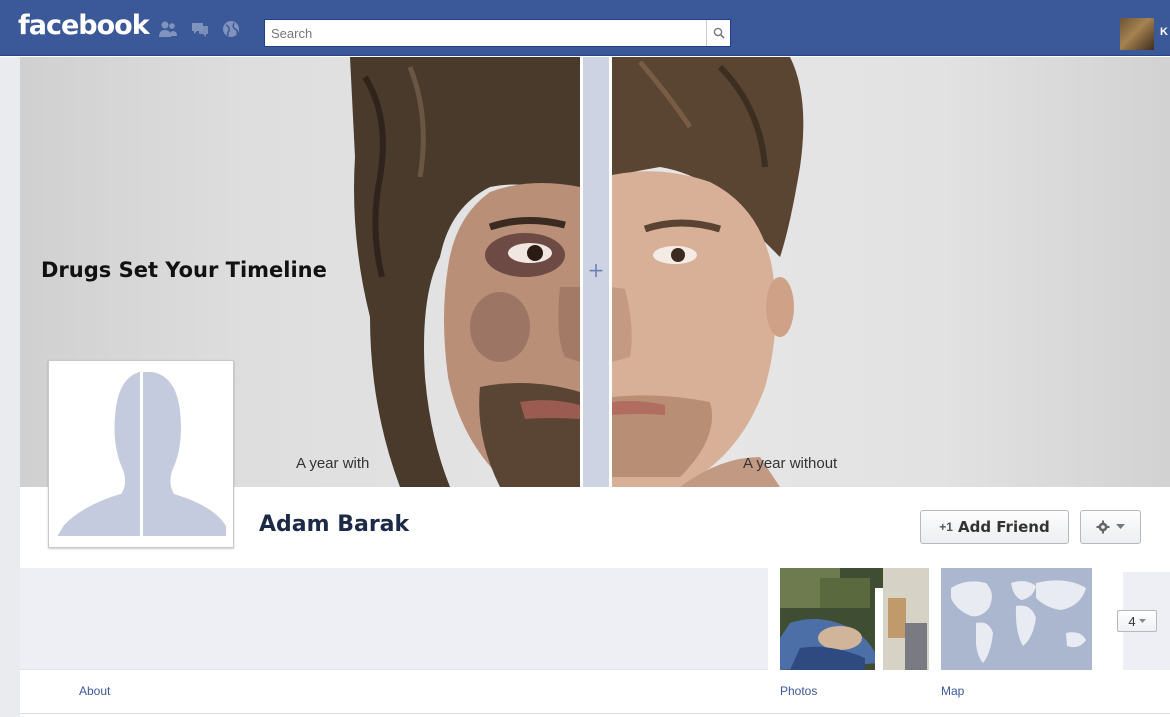 The height and width of the screenshot is (717, 1170). I want to click on search-input, so click(486, 33).